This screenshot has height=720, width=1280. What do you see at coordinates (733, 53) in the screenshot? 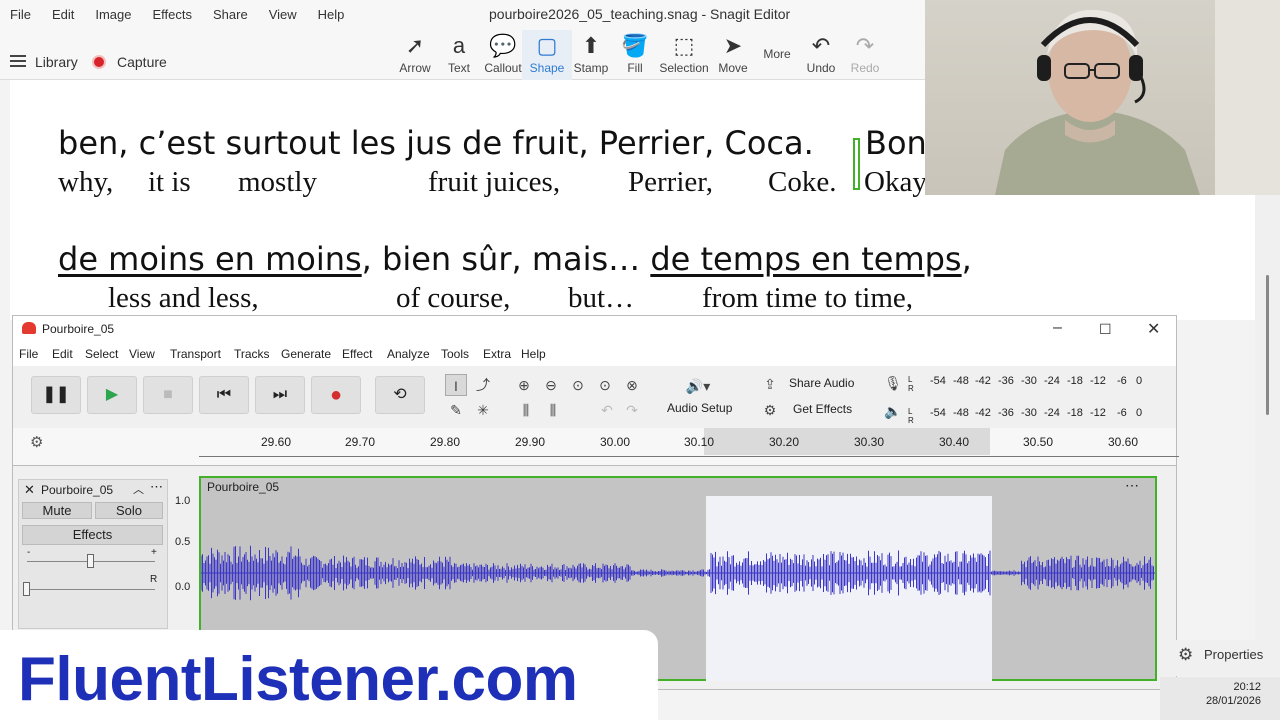
I see `tool-move: ➤ Move` at bounding box center [733, 53].